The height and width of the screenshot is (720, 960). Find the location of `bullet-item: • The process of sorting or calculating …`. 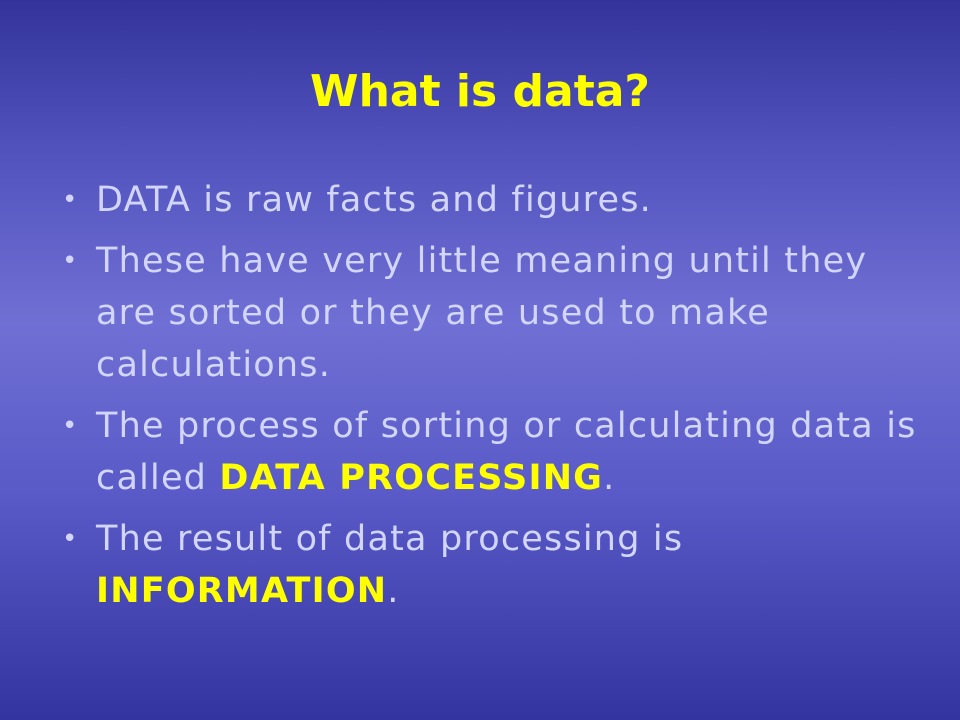

bullet-item: • The process of sorting or calculating … is located at coordinates (496, 452).